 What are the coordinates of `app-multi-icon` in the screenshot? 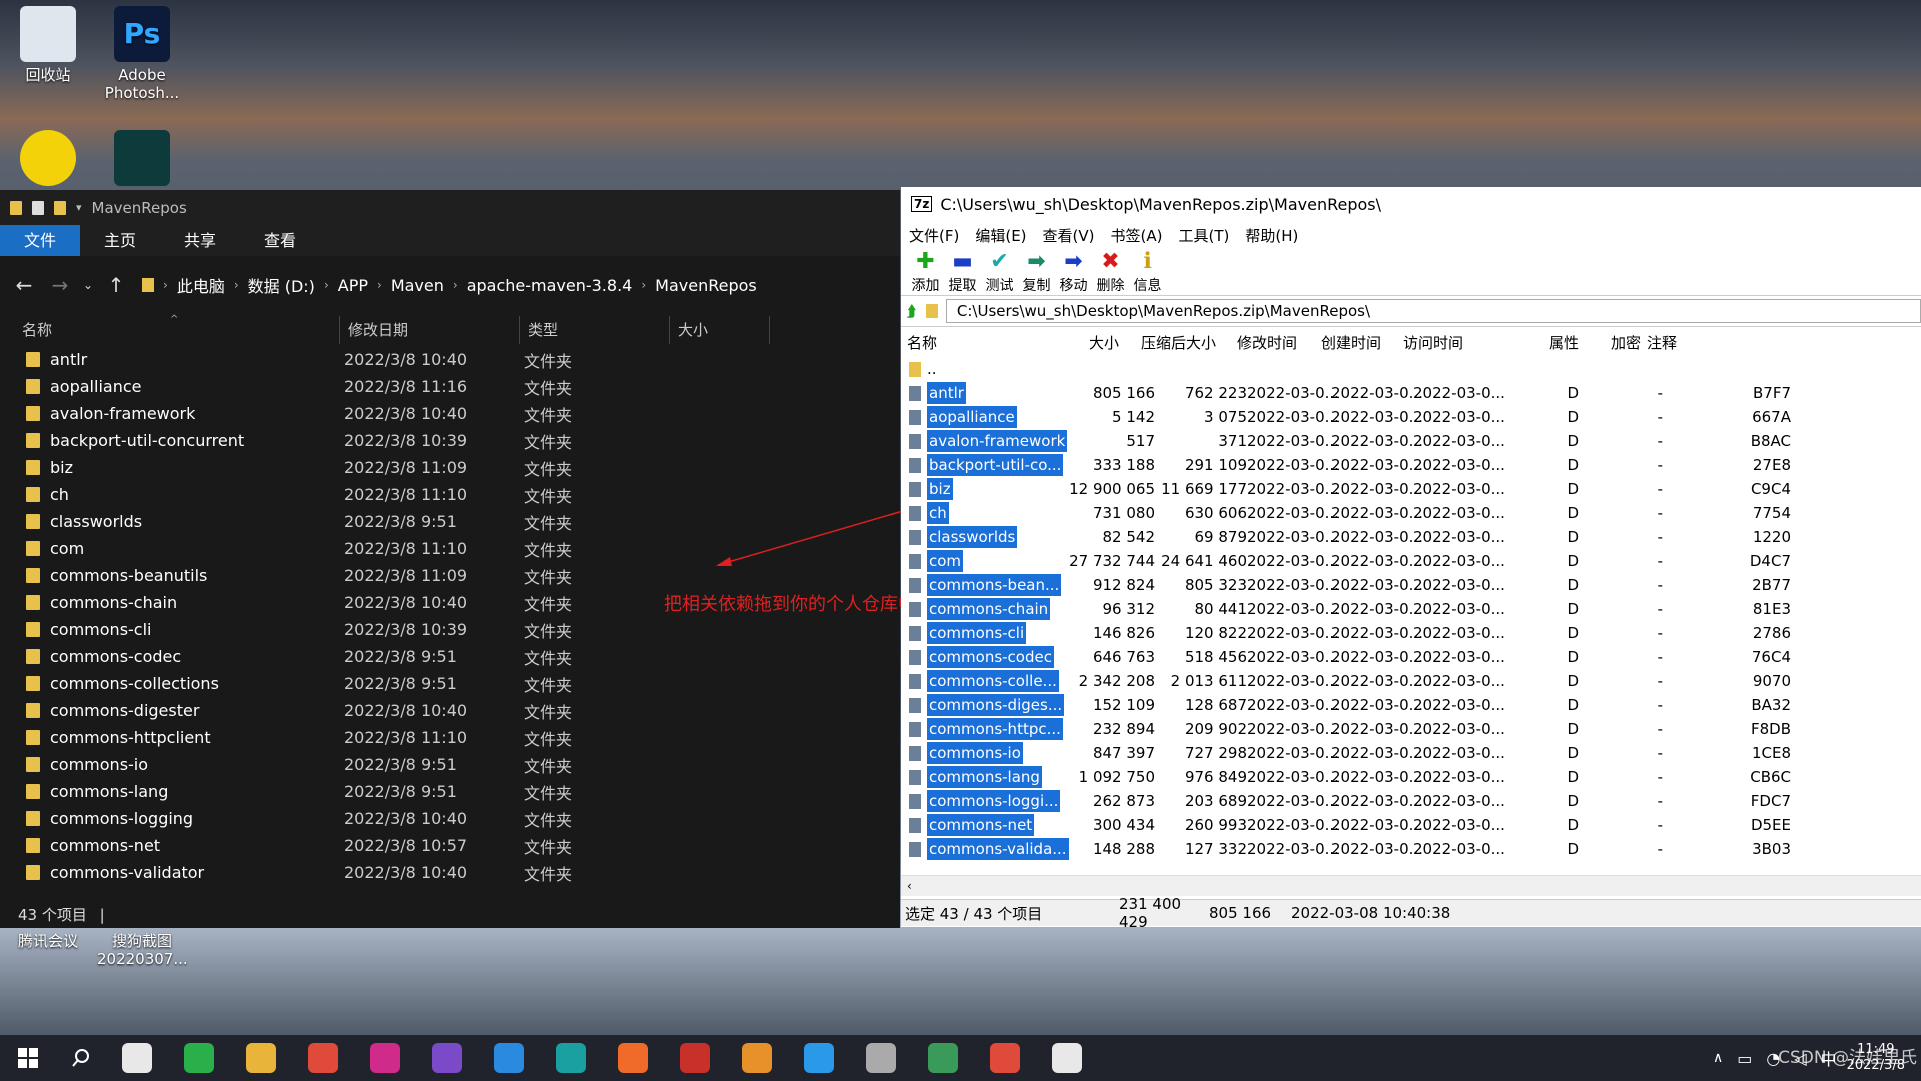 It's located at (943, 1058).